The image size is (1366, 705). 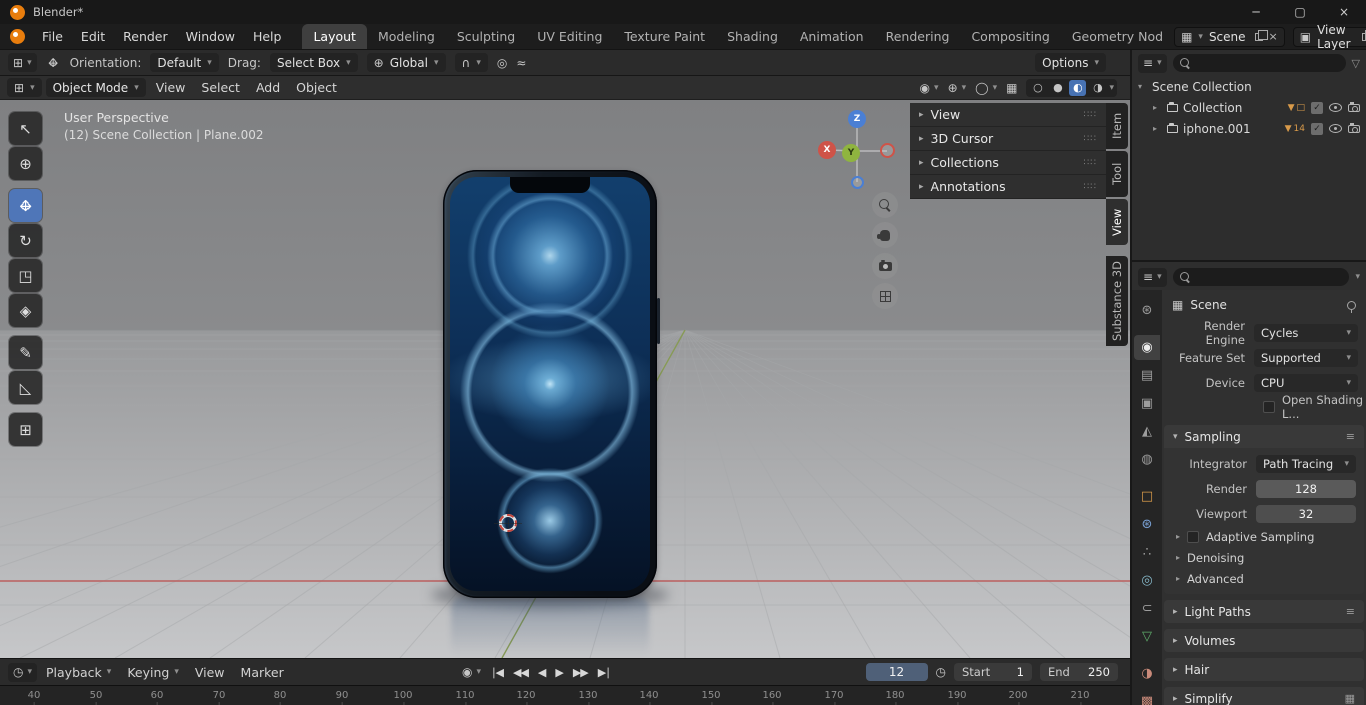 What do you see at coordinates (857, 119) in the screenshot?
I see `gizmo-z-axis: Z` at bounding box center [857, 119].